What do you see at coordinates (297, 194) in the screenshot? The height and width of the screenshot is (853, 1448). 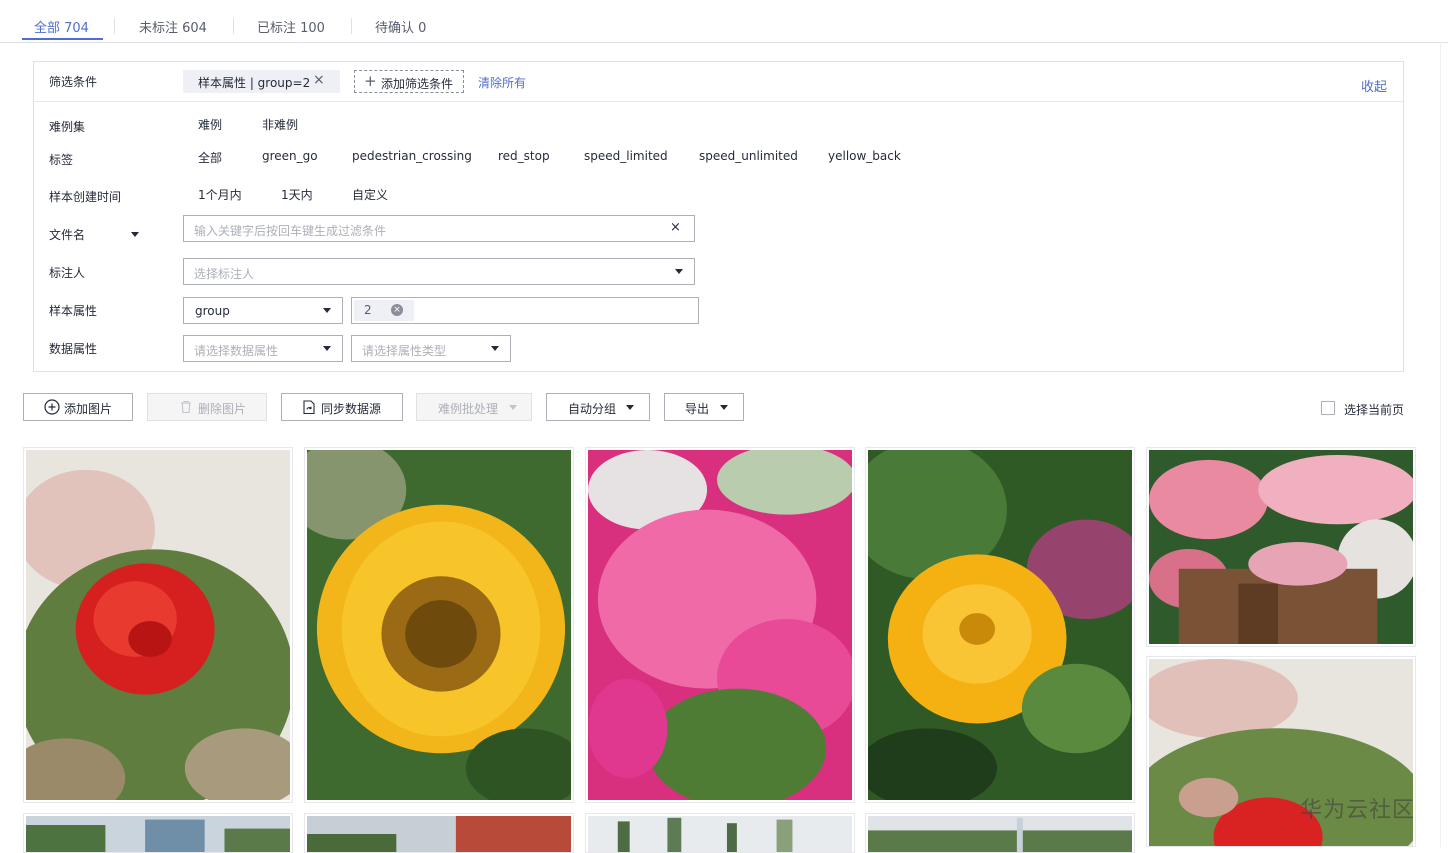 I see `created-time-option-day: 1天内` at bounding box center [297, 194].